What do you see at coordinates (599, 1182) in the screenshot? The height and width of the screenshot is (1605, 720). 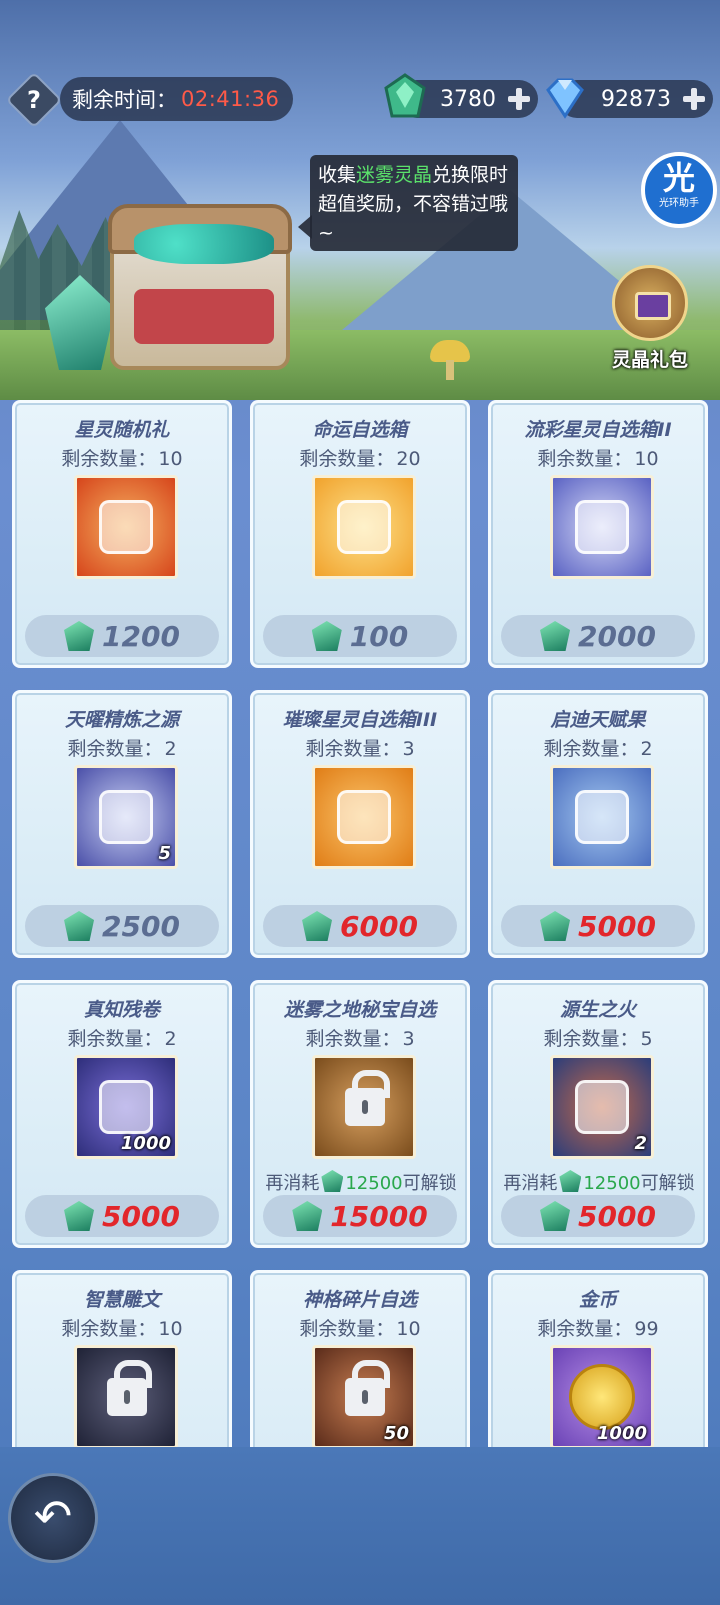 I see `unlock-requirement: 再消耗 12500可解锁` at bounding box center [599, 1182].